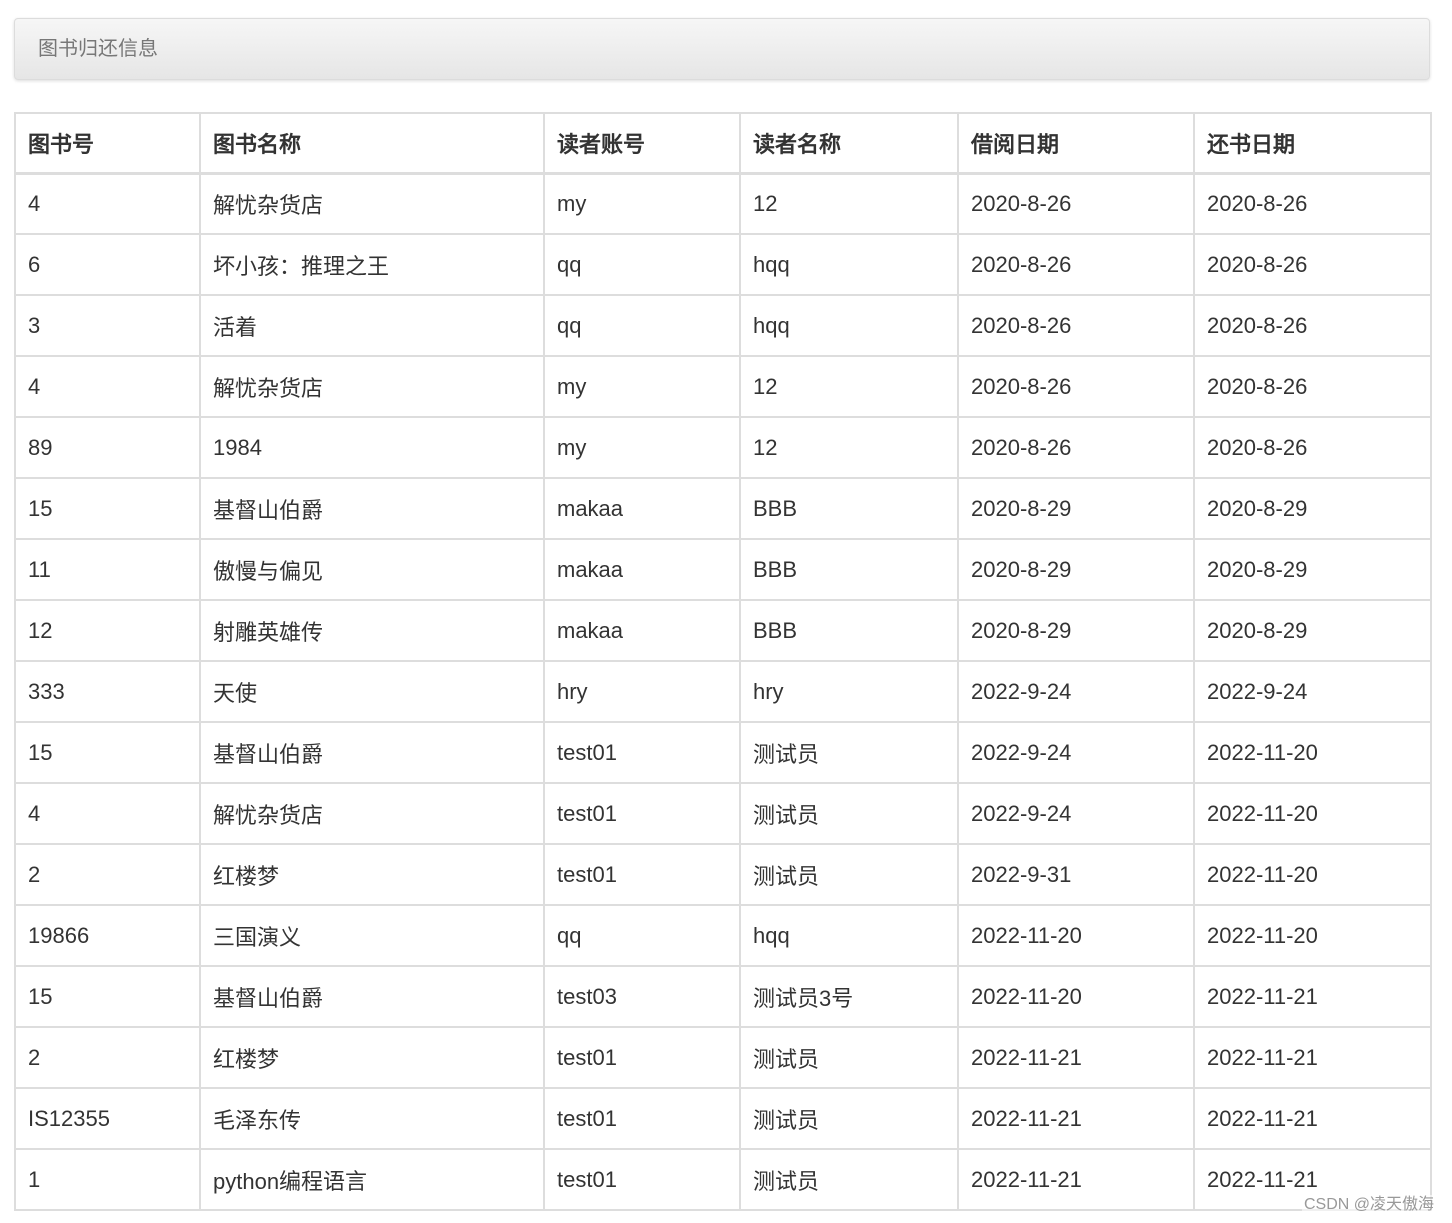  Describe the element at coordinates (849, 996) in the screenshot. I see `cell-reader-name: 测试员3号` at that location.